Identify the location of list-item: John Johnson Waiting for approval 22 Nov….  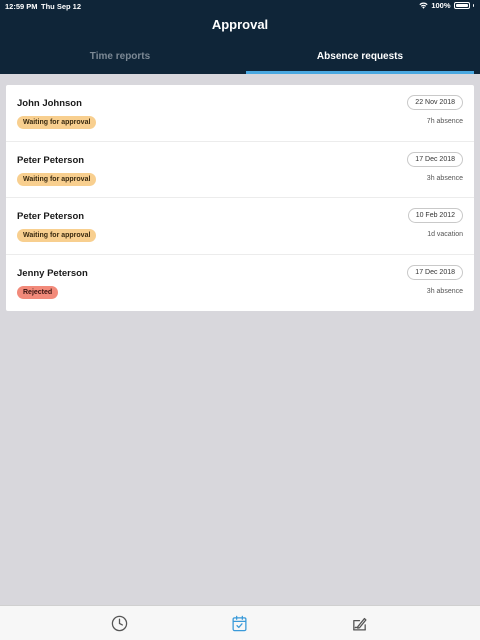
(240, 113).